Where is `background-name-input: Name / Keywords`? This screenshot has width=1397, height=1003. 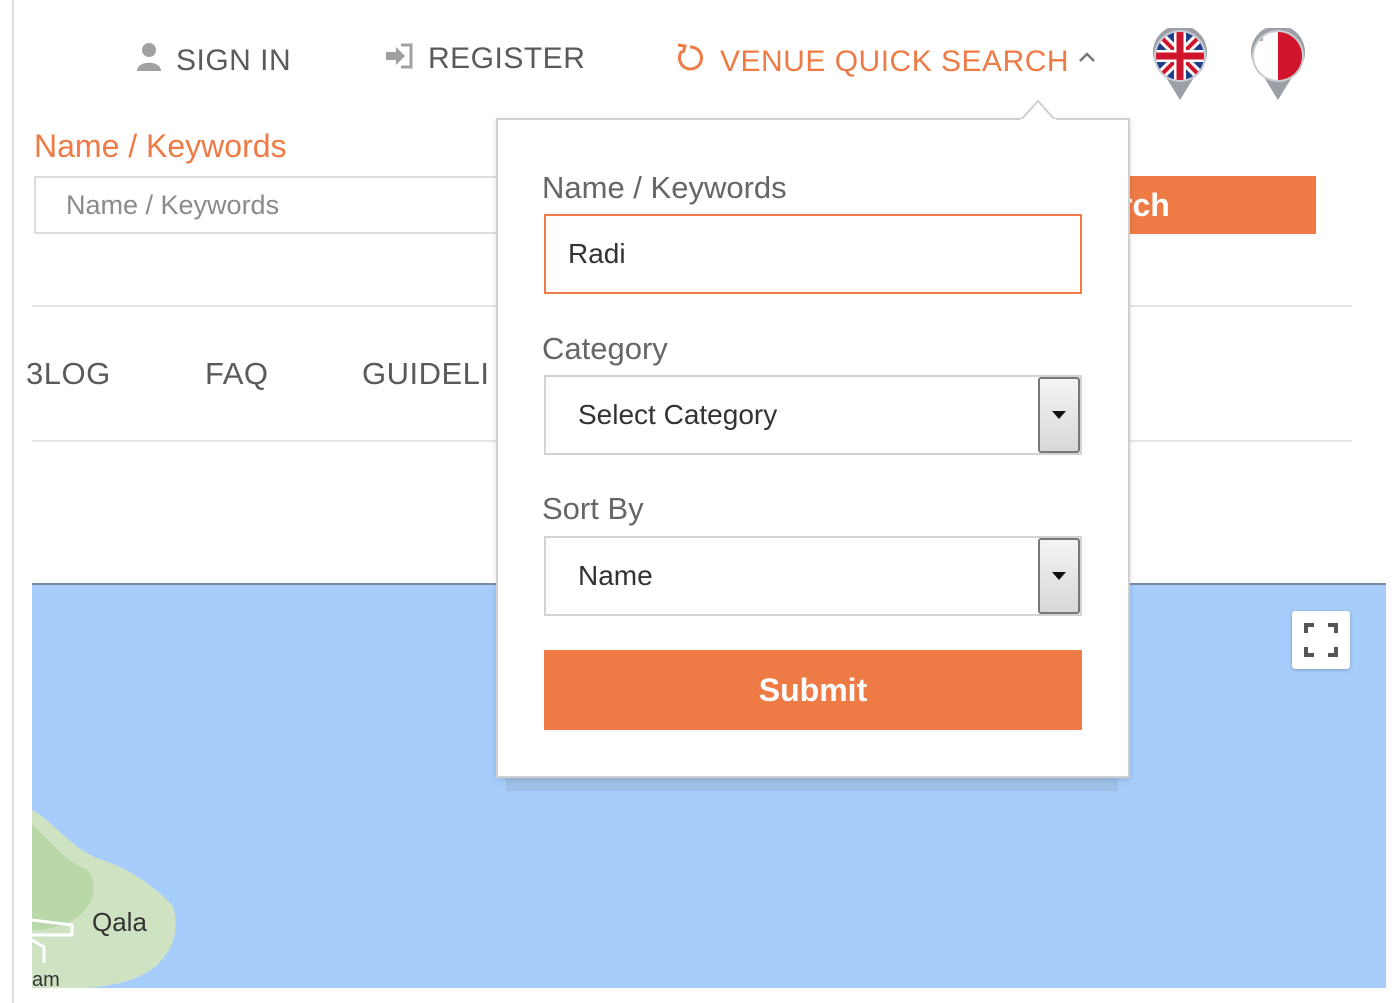
background-name-input: Name / Keywords is located at coordinates (284, 205).